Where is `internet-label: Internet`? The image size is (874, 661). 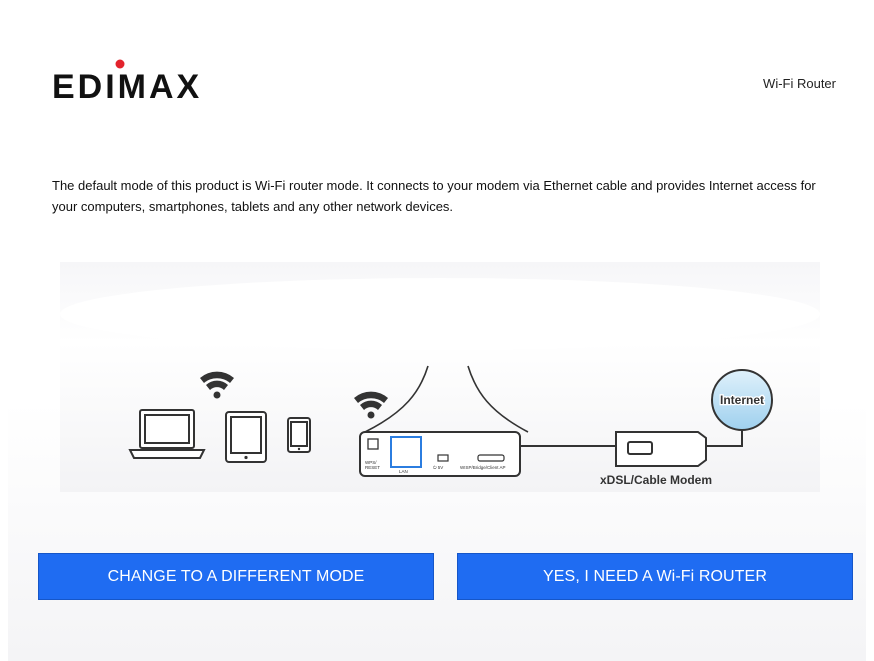
internet-label: Internet is located at coordinates (742, 400).